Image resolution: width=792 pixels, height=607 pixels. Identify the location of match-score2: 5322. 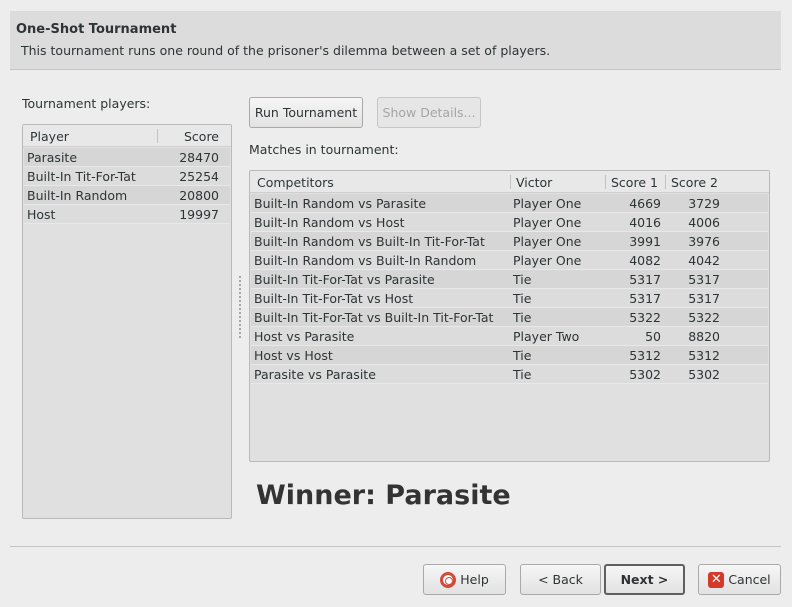
(704, 317).